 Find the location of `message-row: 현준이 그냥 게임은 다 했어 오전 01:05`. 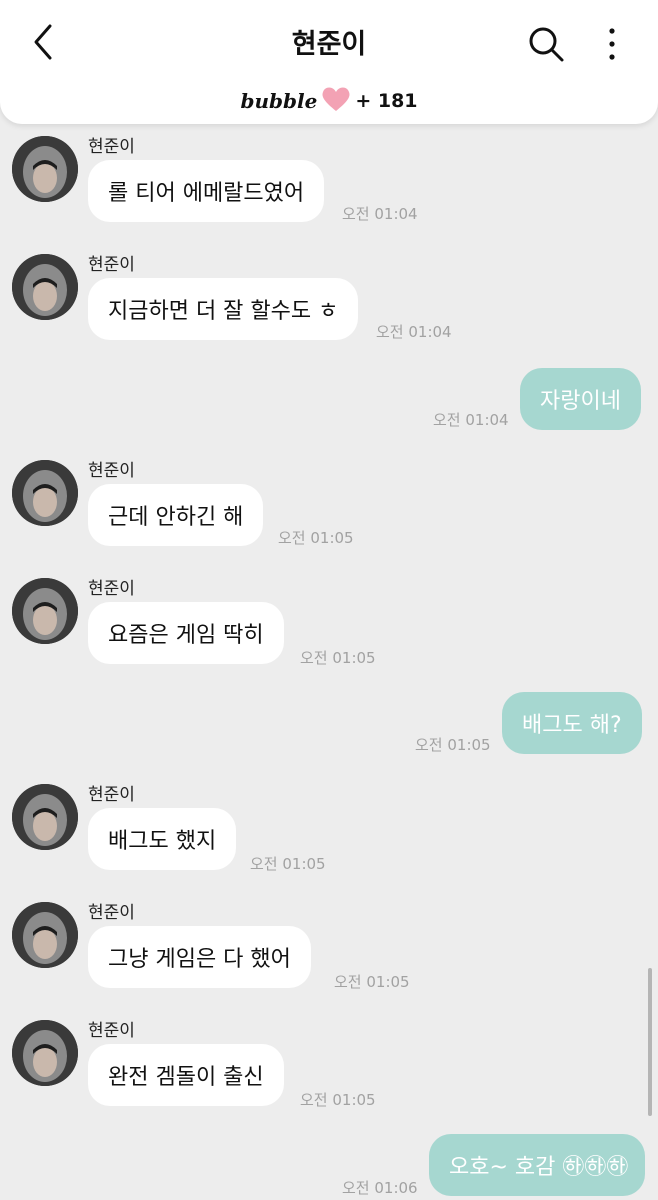

message-row: 현준이 그냥 게임은 다 했어 오전 01:05 is located at coordinates (329, 946).